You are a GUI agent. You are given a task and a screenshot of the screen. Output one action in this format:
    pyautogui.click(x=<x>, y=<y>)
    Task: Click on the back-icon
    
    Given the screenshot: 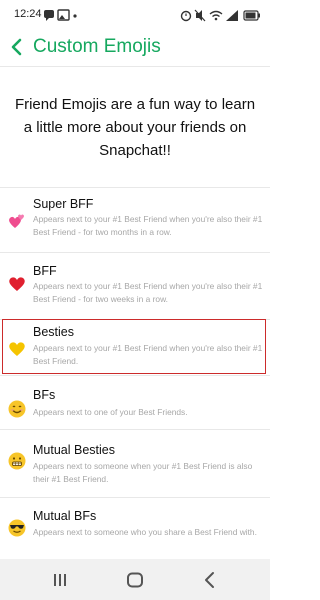 What is the action you would take?
    pyautogui.click(x=210, y=580)
    